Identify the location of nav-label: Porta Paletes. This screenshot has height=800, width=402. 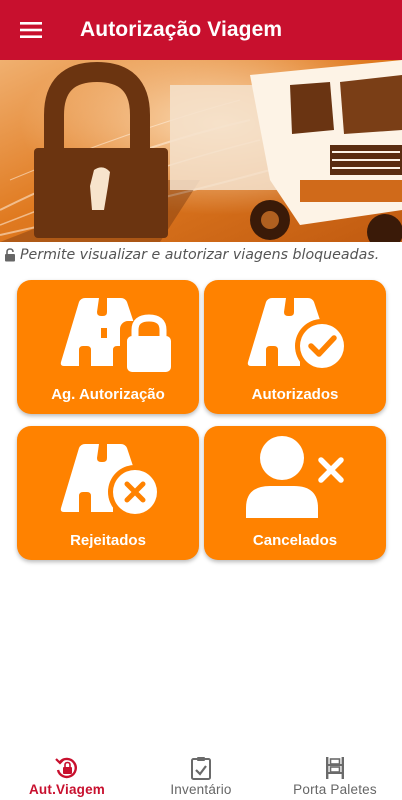
(335, 789).